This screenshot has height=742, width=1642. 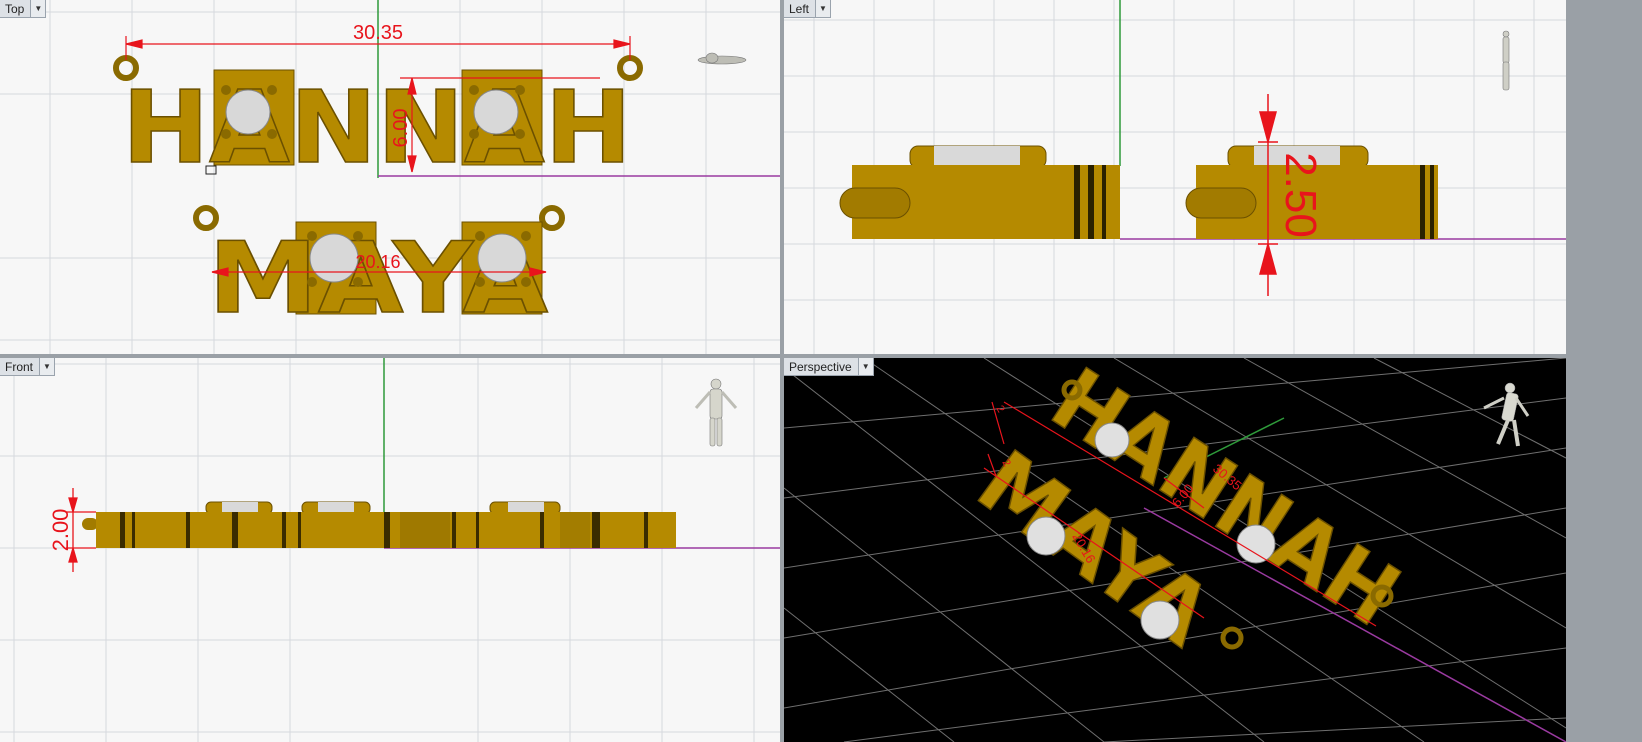 What do you see at coordinates (1300, 195) in the screenshot?
I see `dim-left-thickness: 2.50` at bounding box center [1300, 195].